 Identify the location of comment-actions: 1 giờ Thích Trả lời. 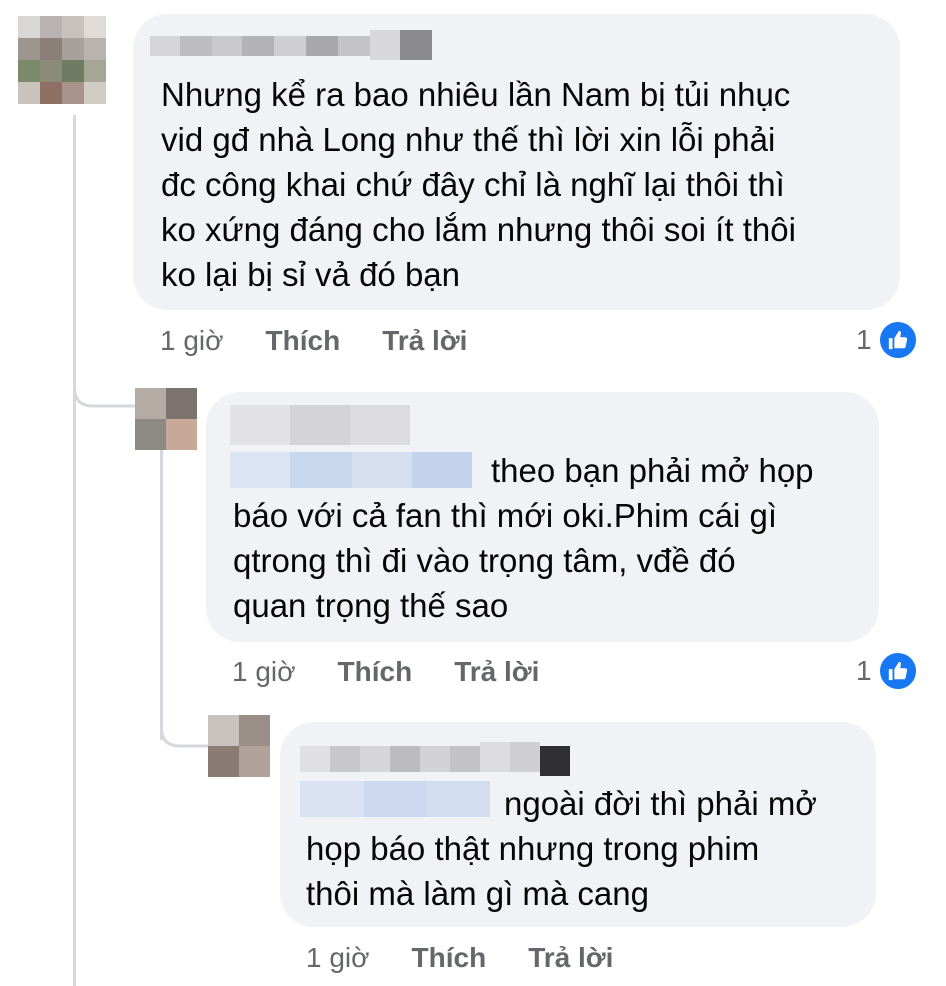
(313, 341).